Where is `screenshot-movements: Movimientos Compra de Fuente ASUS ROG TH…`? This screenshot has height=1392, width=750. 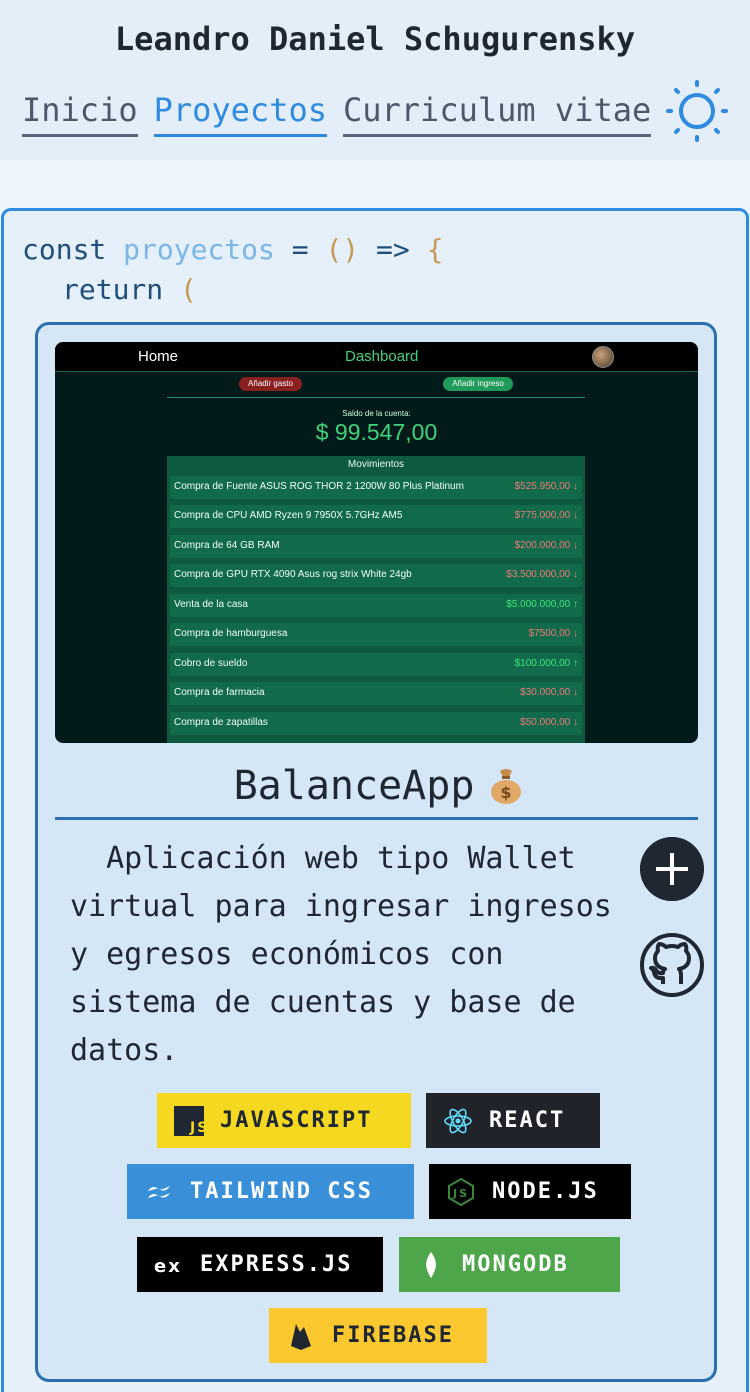 screenshot-movements: Movimientos Compra de Fuente ASUS ROG TH… is located at coordinates (376, 599).